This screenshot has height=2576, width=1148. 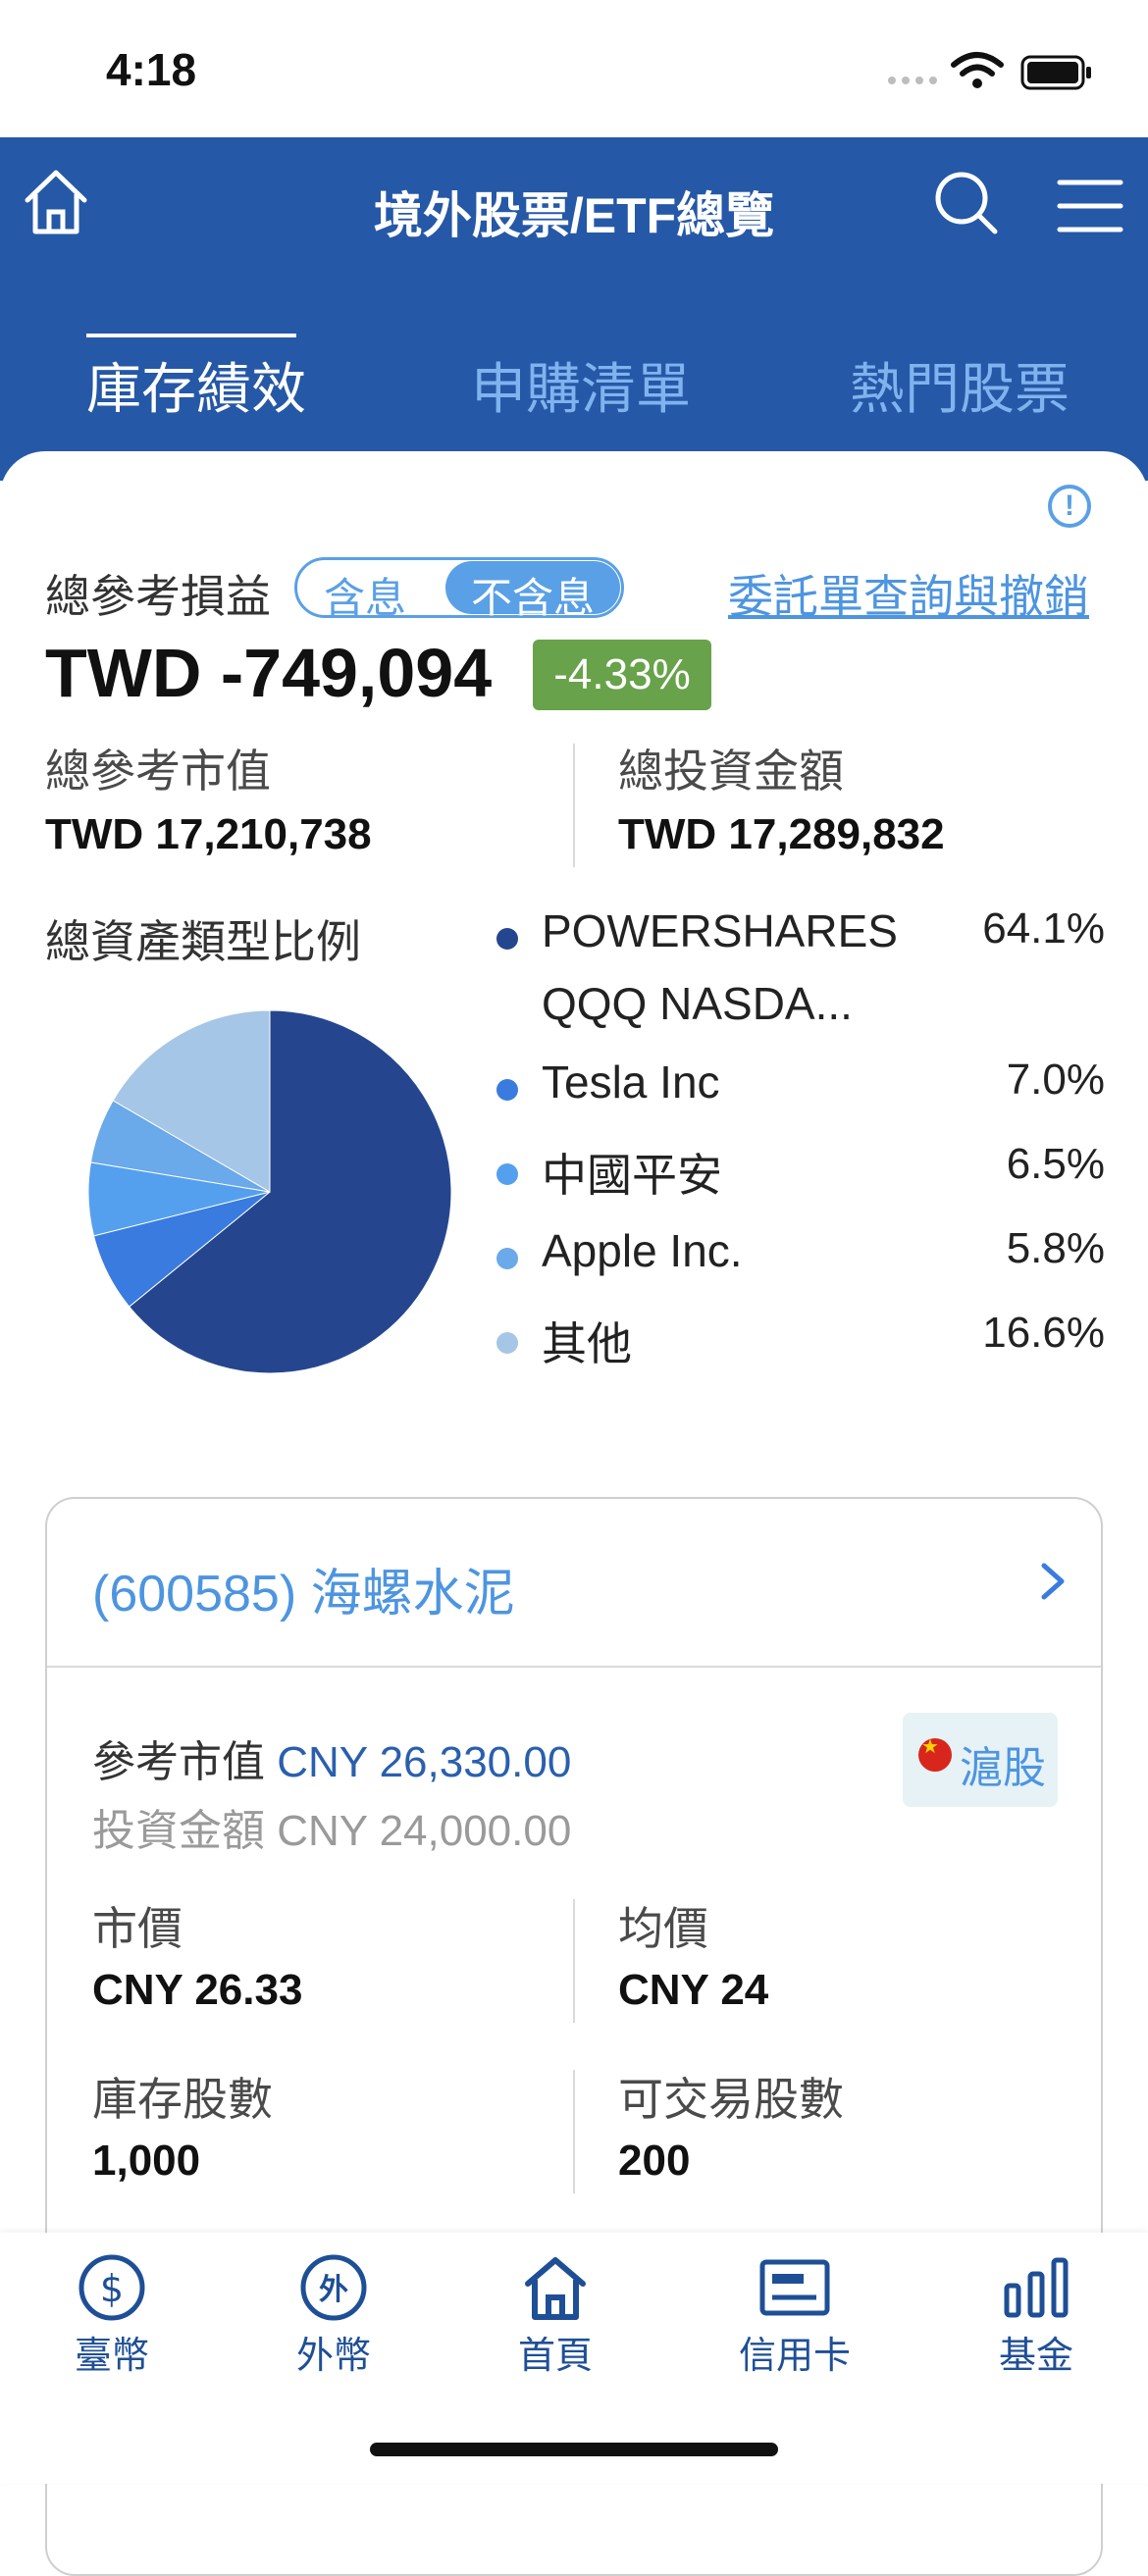 I want to click on allocation-pie-chart, so click(x=269, y=1191).